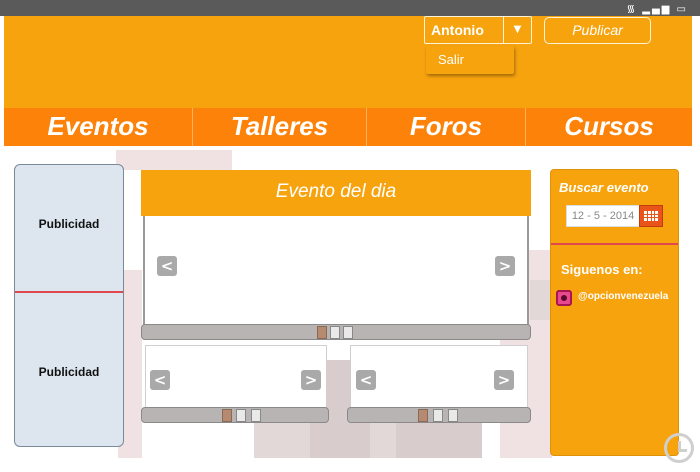 The height and width of the screenshot is (472, 700). What do you see at coordinates (336, 271) in the screenshot?
I see `main-event-slider: < >` at bounding box center [336, 271].